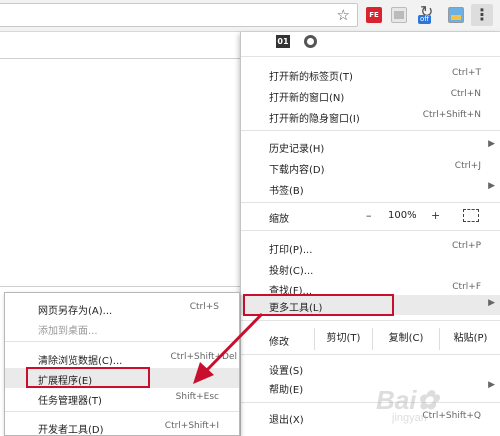  What do you see at coordinates (204, 307) in the screenshot?
I see `submenu-item-shortcut: Ctrl+S` at bounding box center [204, 307].